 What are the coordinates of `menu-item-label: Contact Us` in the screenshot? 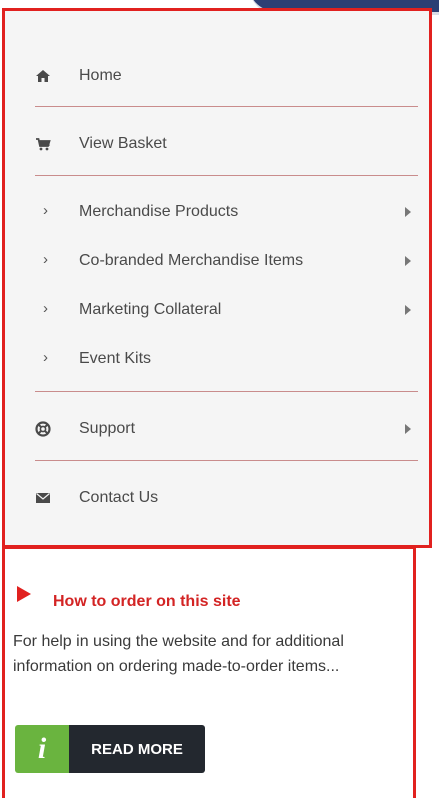 It's located at (119, 497).